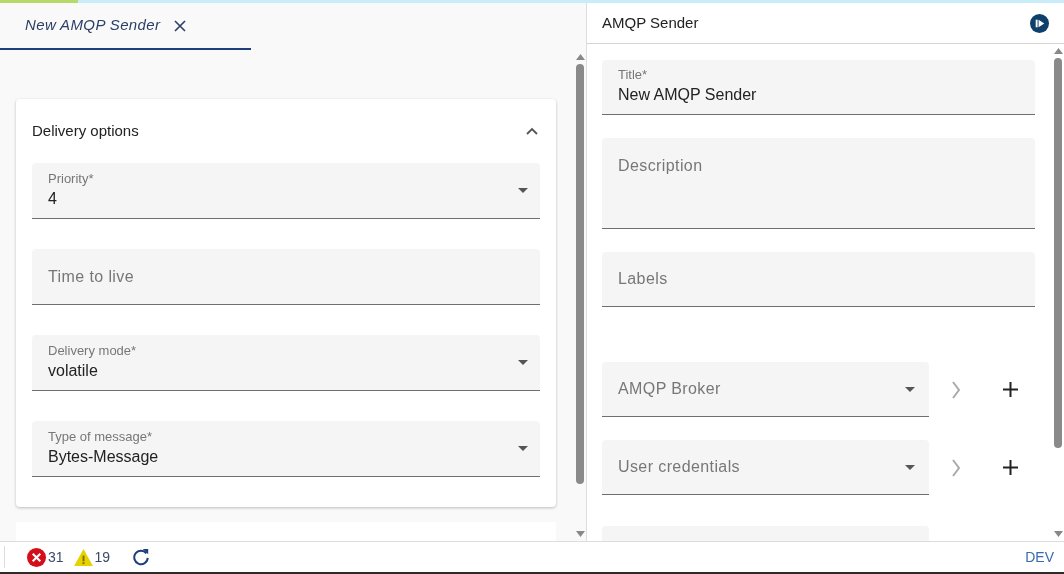  Describe the element at coordinates (286, 449) in the screenshot. I see `select-field: Type of message* Bytes-Message` at that location.